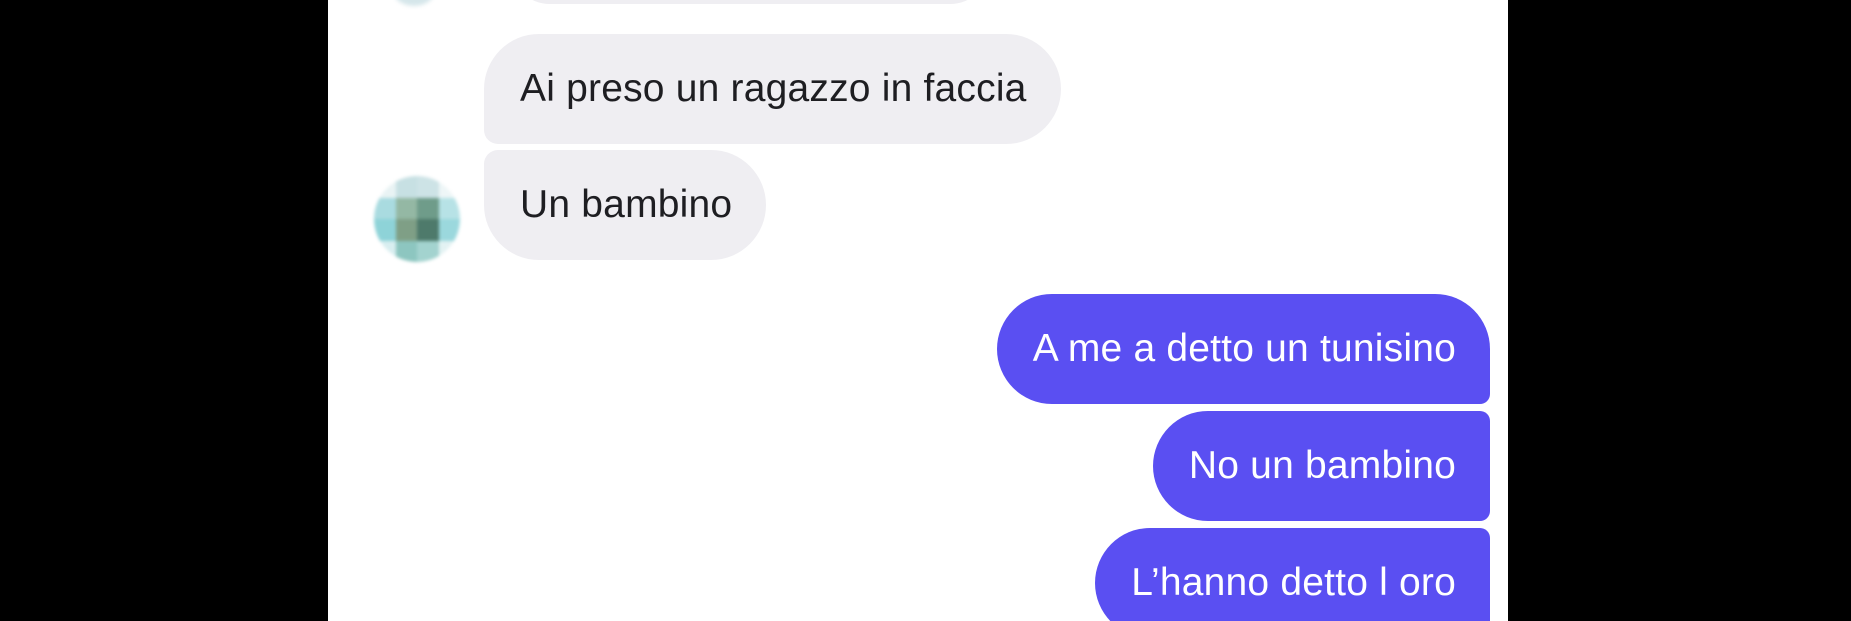 Image resolution: width=1851 pixels, height=621 pixels. I want to click on message-text: No un bambino, so click(1322, 465).